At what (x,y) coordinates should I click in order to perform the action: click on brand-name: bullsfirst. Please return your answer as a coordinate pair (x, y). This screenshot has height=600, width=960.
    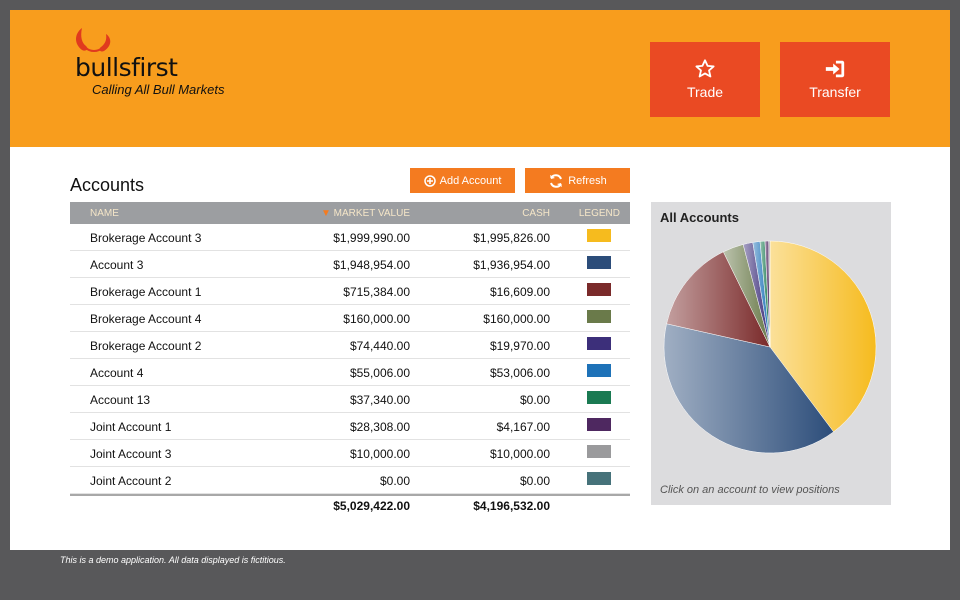
    Looking at the image, I should click on (126, 67).